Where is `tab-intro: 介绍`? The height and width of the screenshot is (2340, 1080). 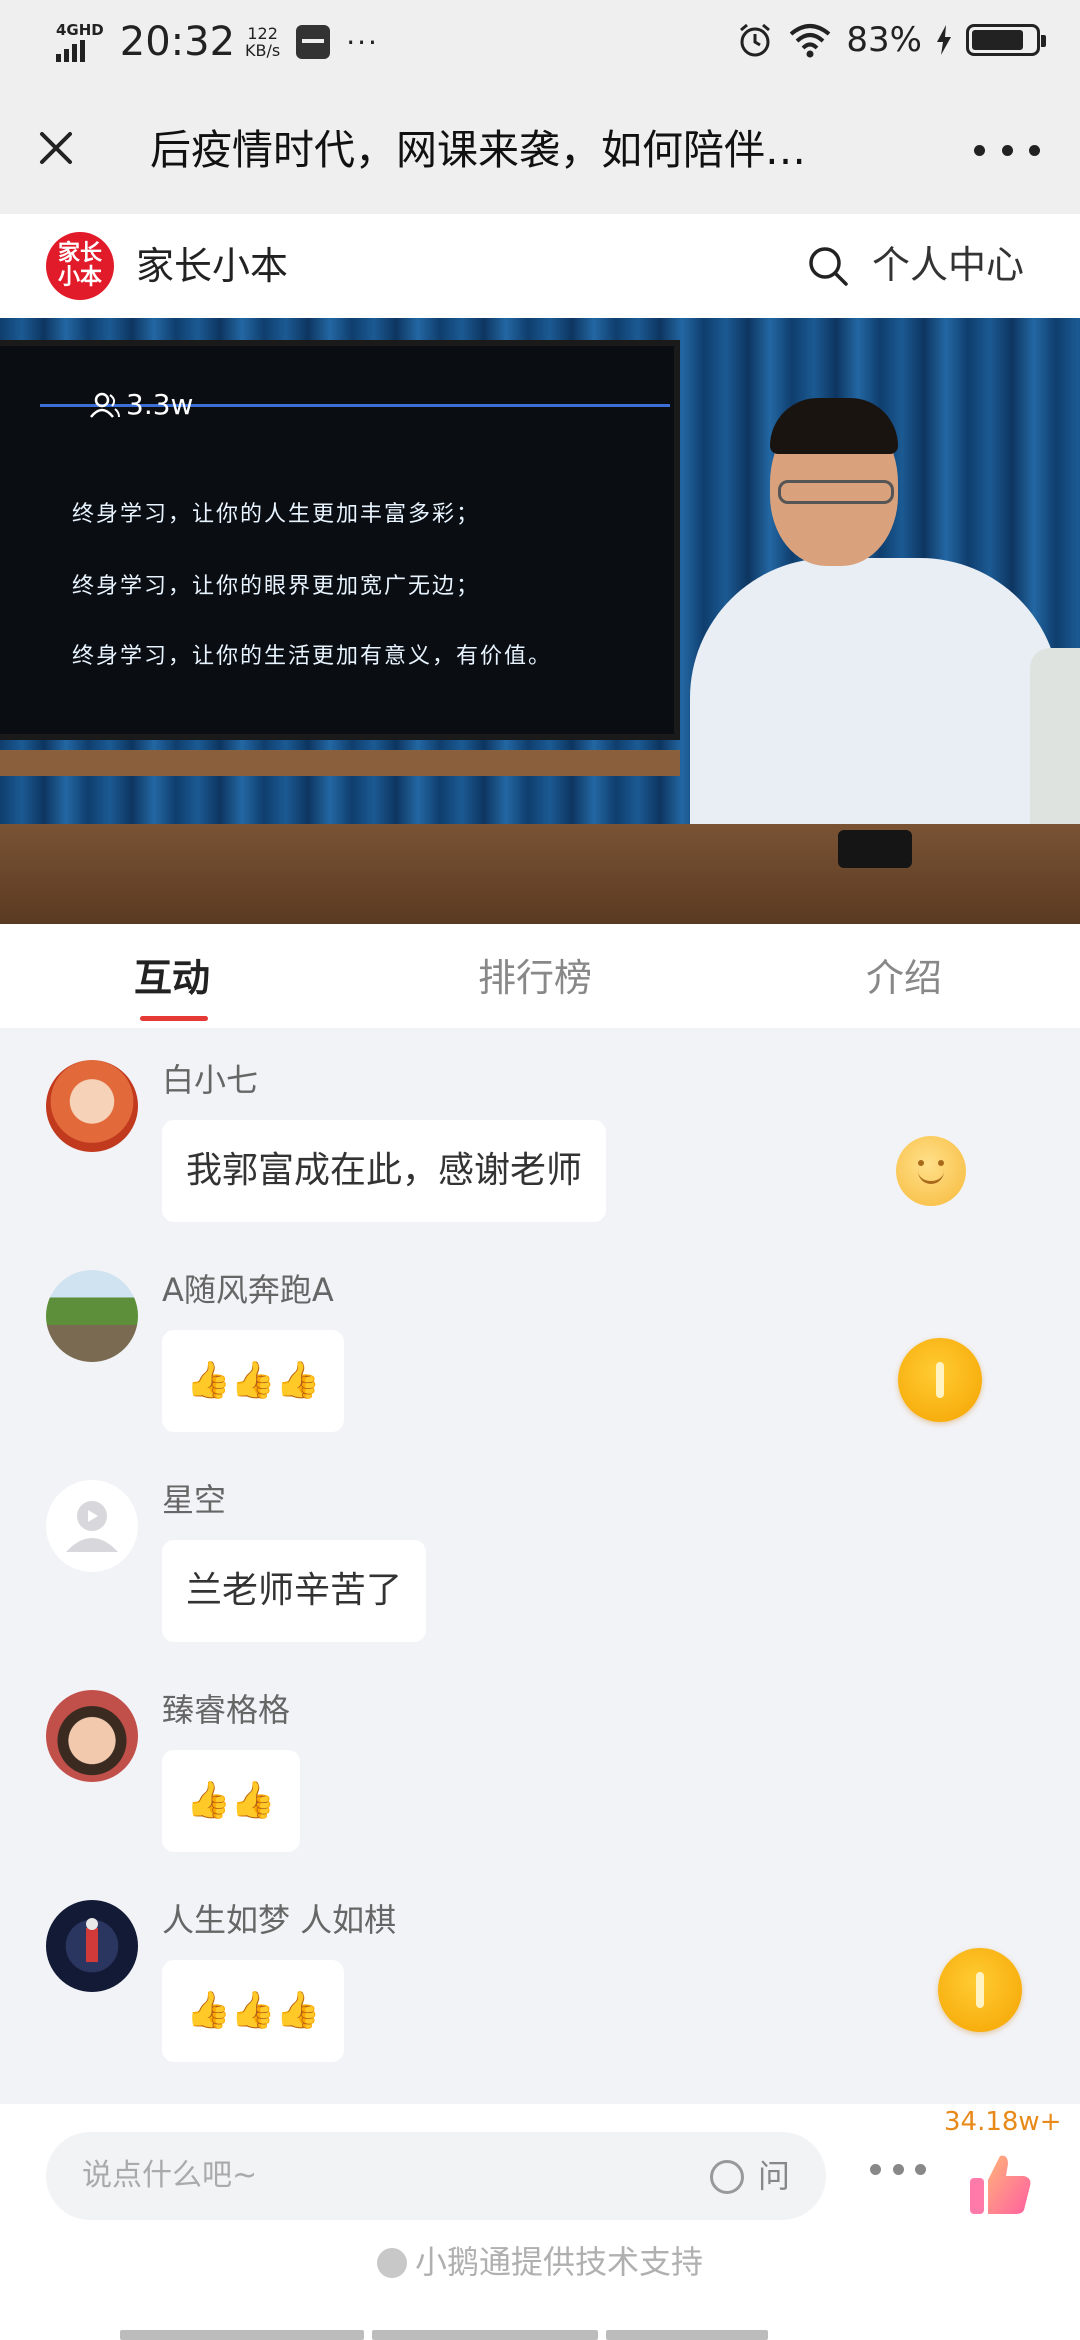
tab-intro: 介绍 is located at coordinates (904, 978).